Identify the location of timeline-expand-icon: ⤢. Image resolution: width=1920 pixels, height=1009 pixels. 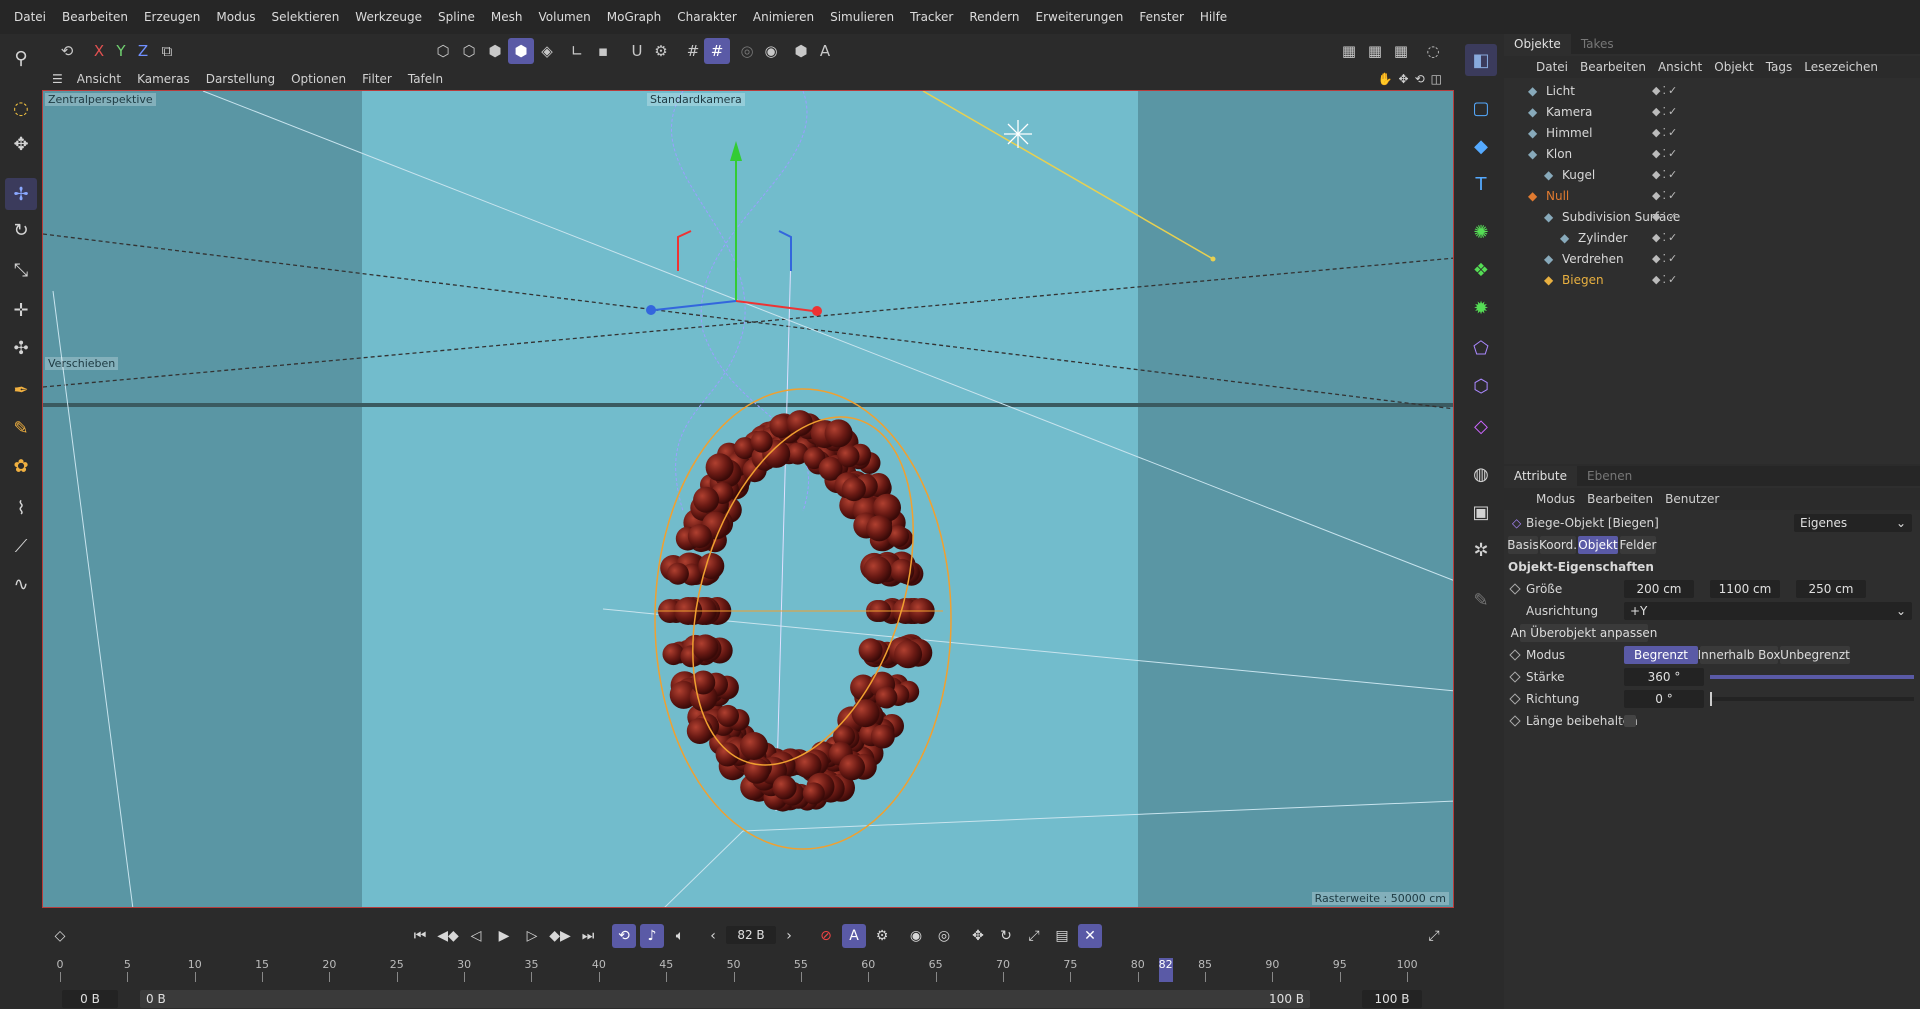
(1434, 936).